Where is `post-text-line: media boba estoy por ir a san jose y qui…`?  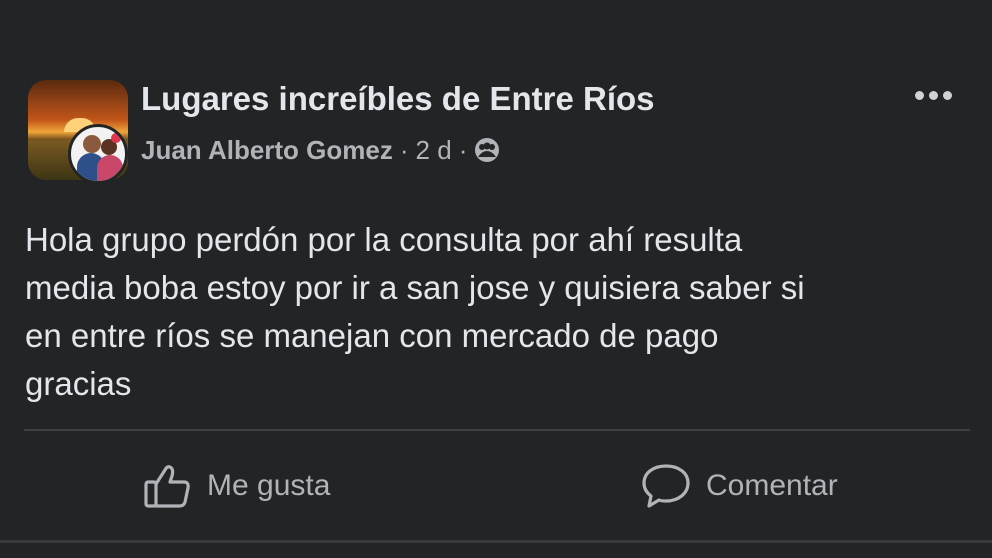 post-text-line: media boba estoy por ir a san jose y qui… is located at coordinates (415, 287).